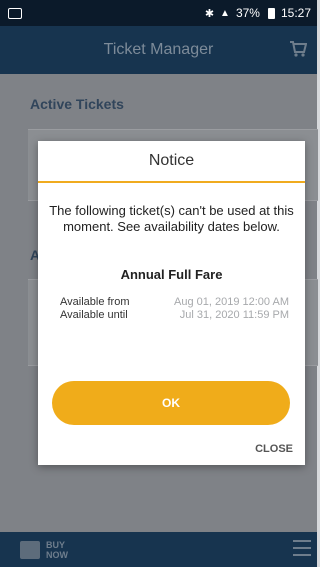 Image resolution: width=320 pixels, height=567 pixels. I want to click on buy-now-button: BUY NOW, so click(44, 550).